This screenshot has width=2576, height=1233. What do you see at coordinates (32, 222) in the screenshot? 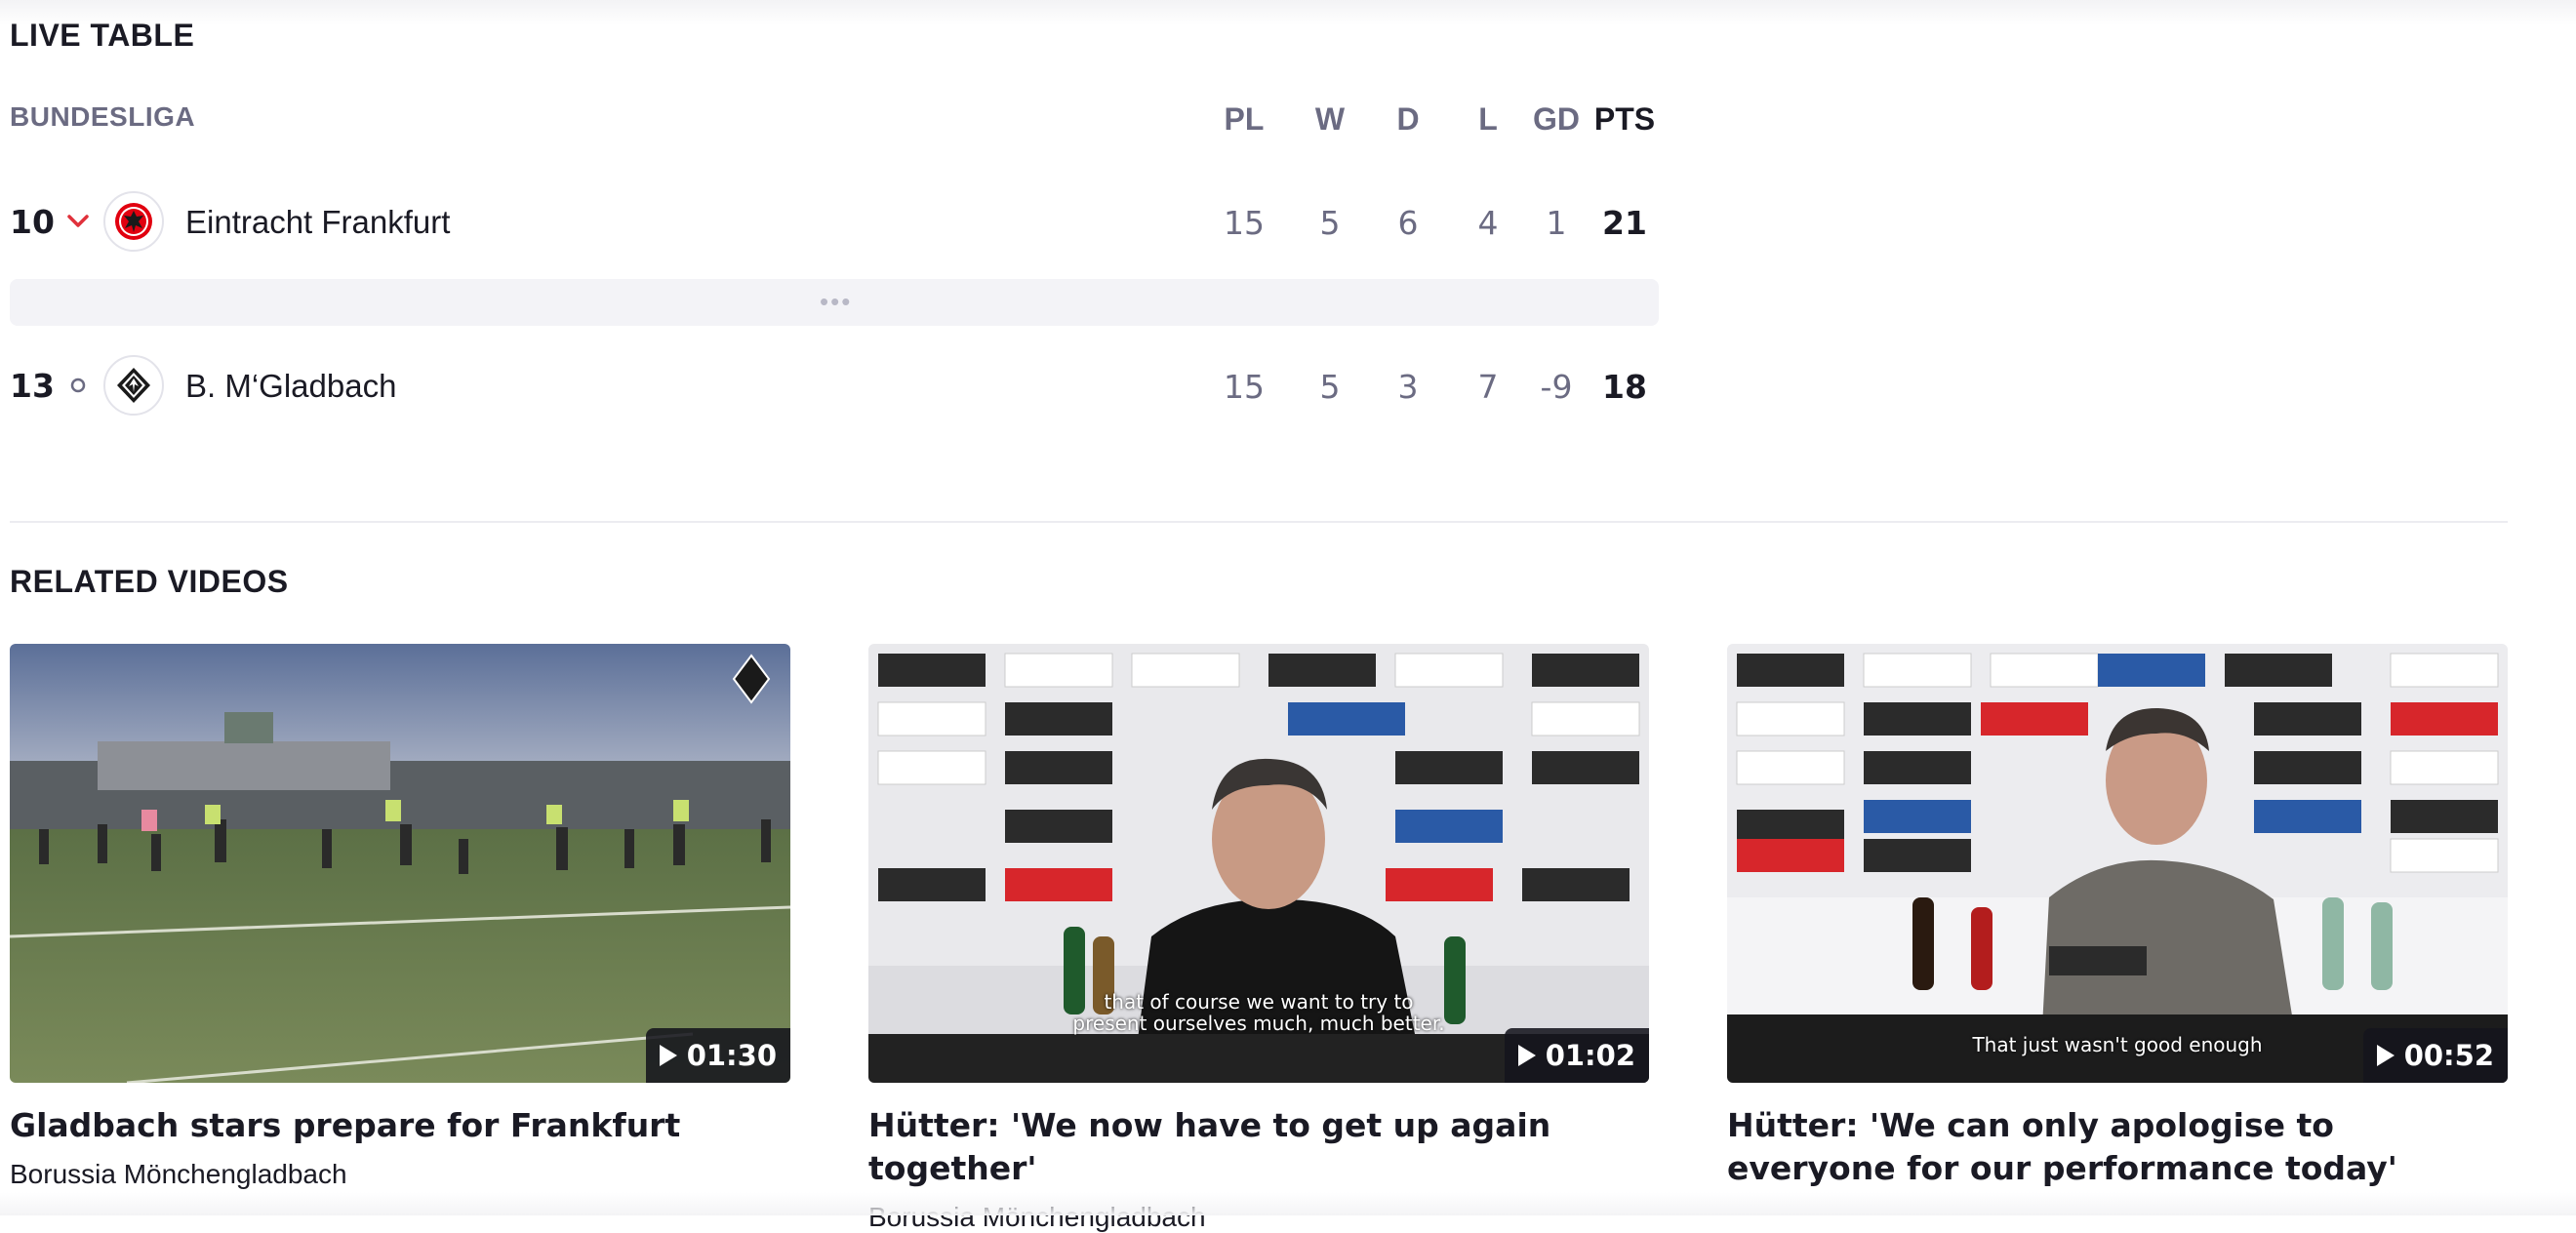
I see `position: 10` at bounding box center [32, 222].